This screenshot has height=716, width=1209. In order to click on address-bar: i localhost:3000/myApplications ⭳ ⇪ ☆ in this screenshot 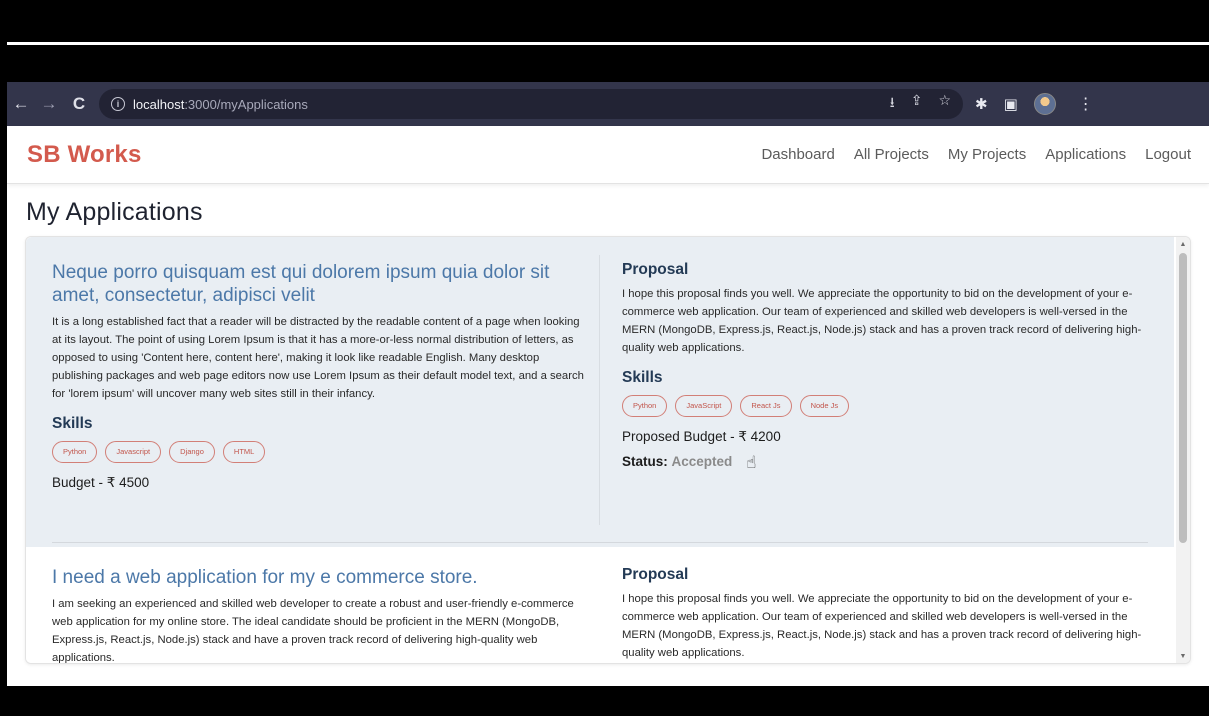, I will do `click(531, 104)`.